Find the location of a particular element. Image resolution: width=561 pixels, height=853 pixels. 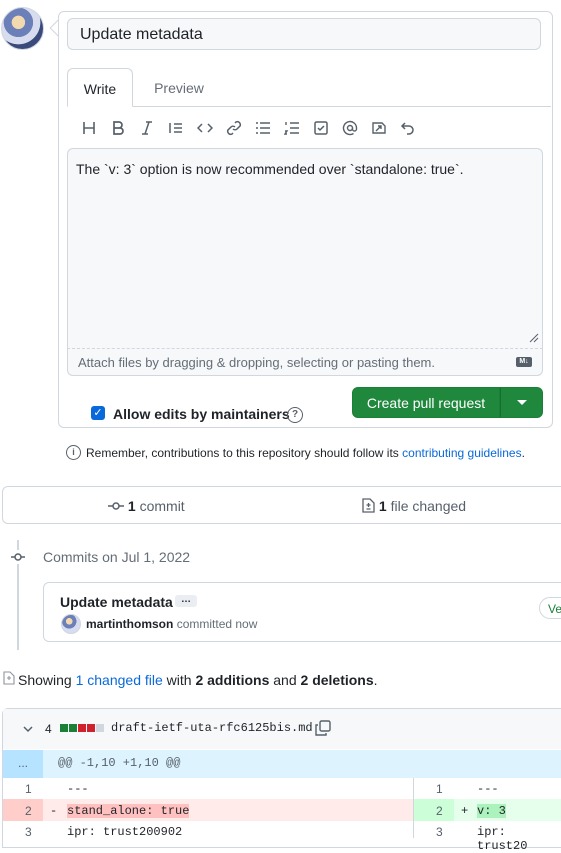

code-line: ipr: trust20 is located at coordinates (502, 839).